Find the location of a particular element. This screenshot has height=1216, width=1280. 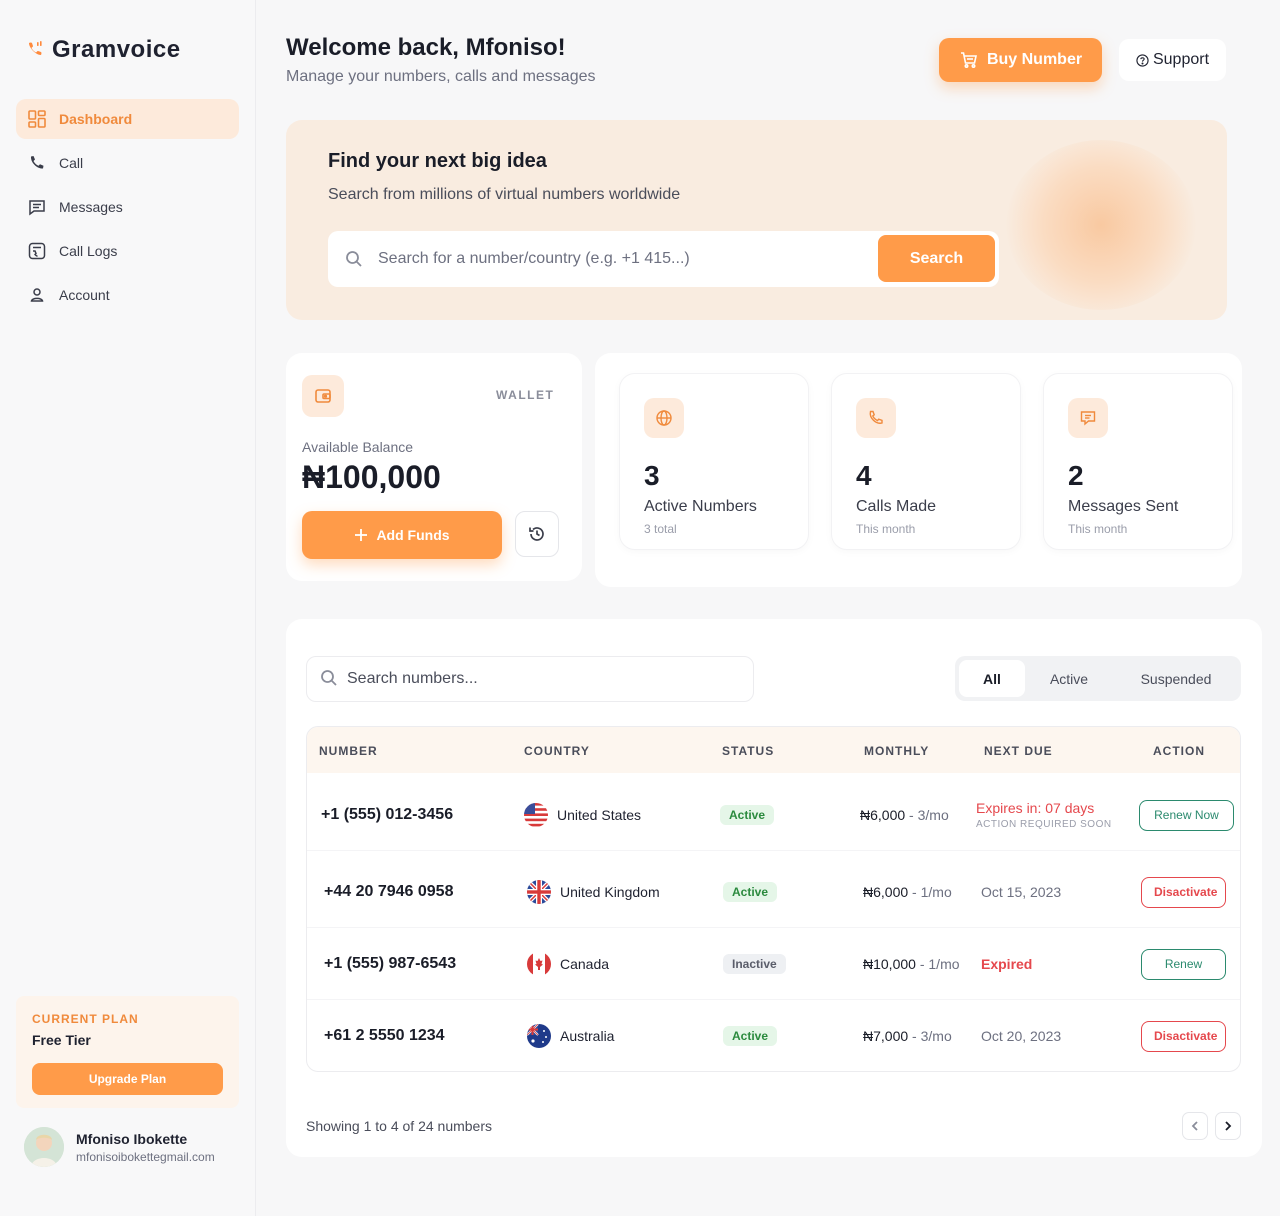

renew-now-button: Renew Now is located at coordinates (1186, 815).